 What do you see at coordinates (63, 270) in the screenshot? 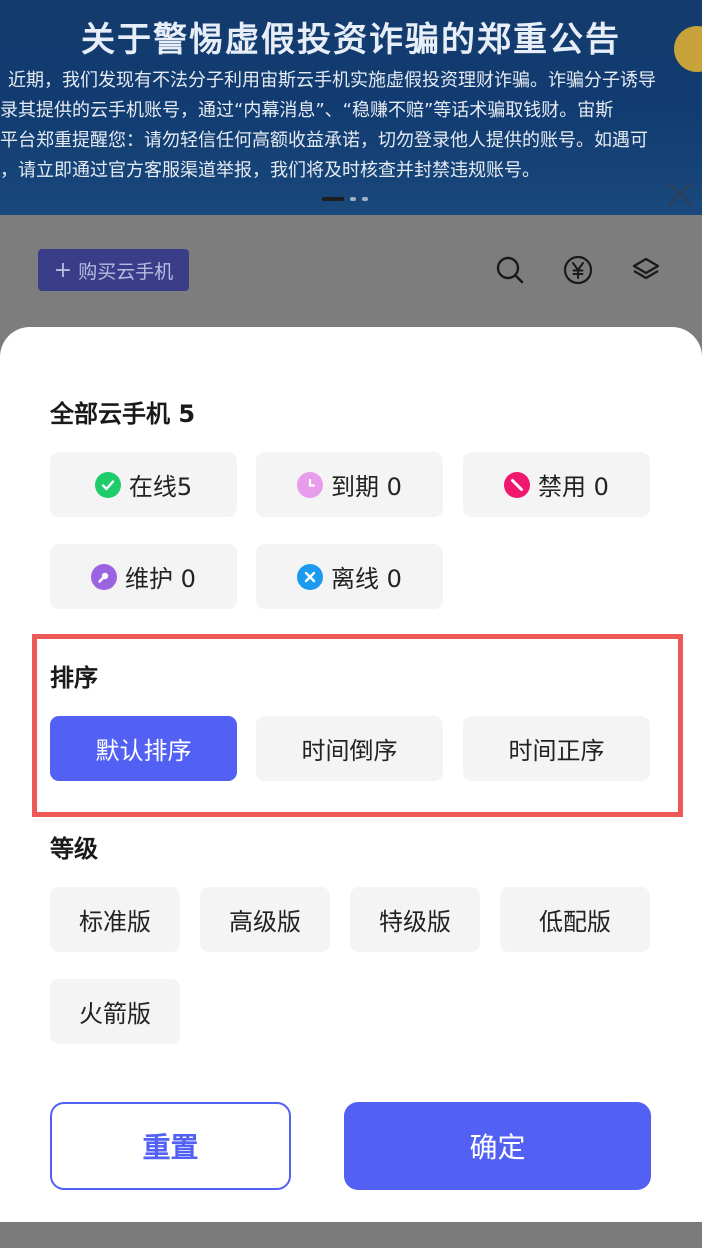
I see `plus-icon: +` at bounding box center [63, 270].